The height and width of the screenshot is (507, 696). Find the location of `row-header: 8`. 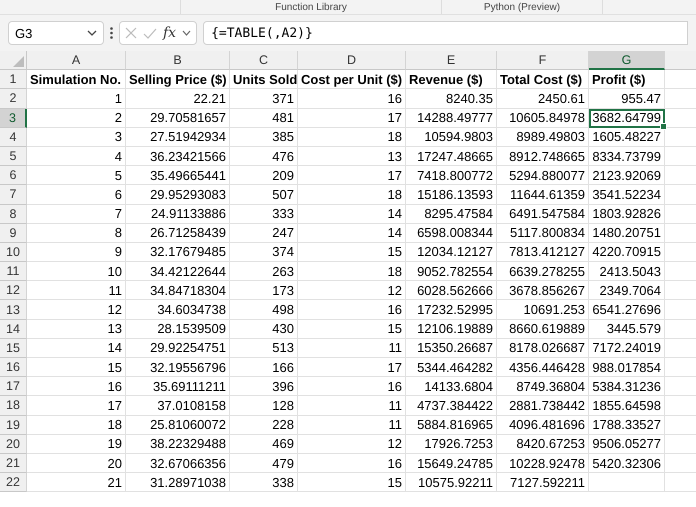

row-header: 8 is located at coordinates (13, 214).